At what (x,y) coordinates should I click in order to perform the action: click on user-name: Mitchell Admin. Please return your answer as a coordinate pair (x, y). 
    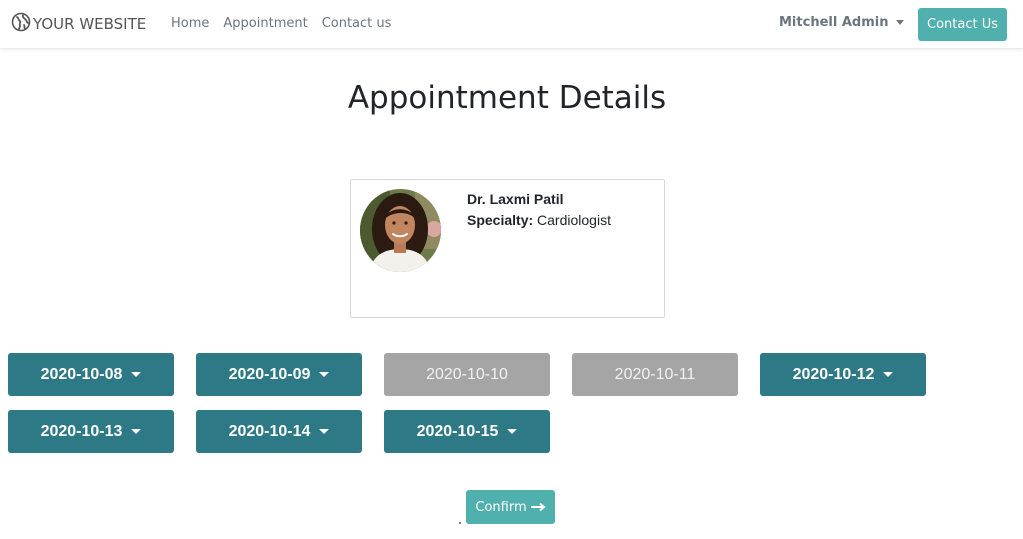
    Looking at the image, I should click on (834, 22).